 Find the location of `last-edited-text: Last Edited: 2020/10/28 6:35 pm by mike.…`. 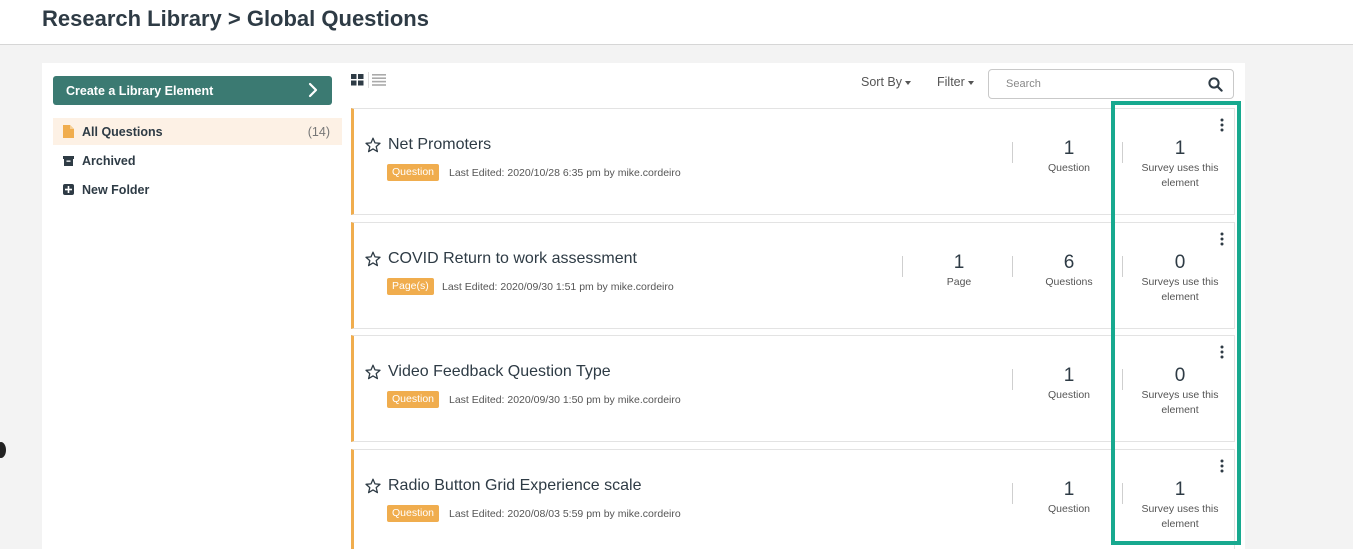

last-edited-text: Last Edited: 2020/10/28 6:35 pm by mike.… is located at coordinates (565, 173).